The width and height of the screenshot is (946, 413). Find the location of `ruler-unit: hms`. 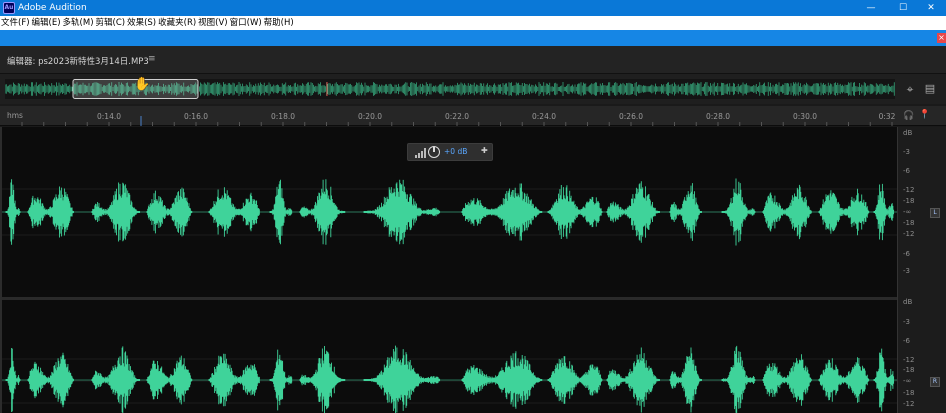

ruler-unit: hms is located at coordinates (15, 115).